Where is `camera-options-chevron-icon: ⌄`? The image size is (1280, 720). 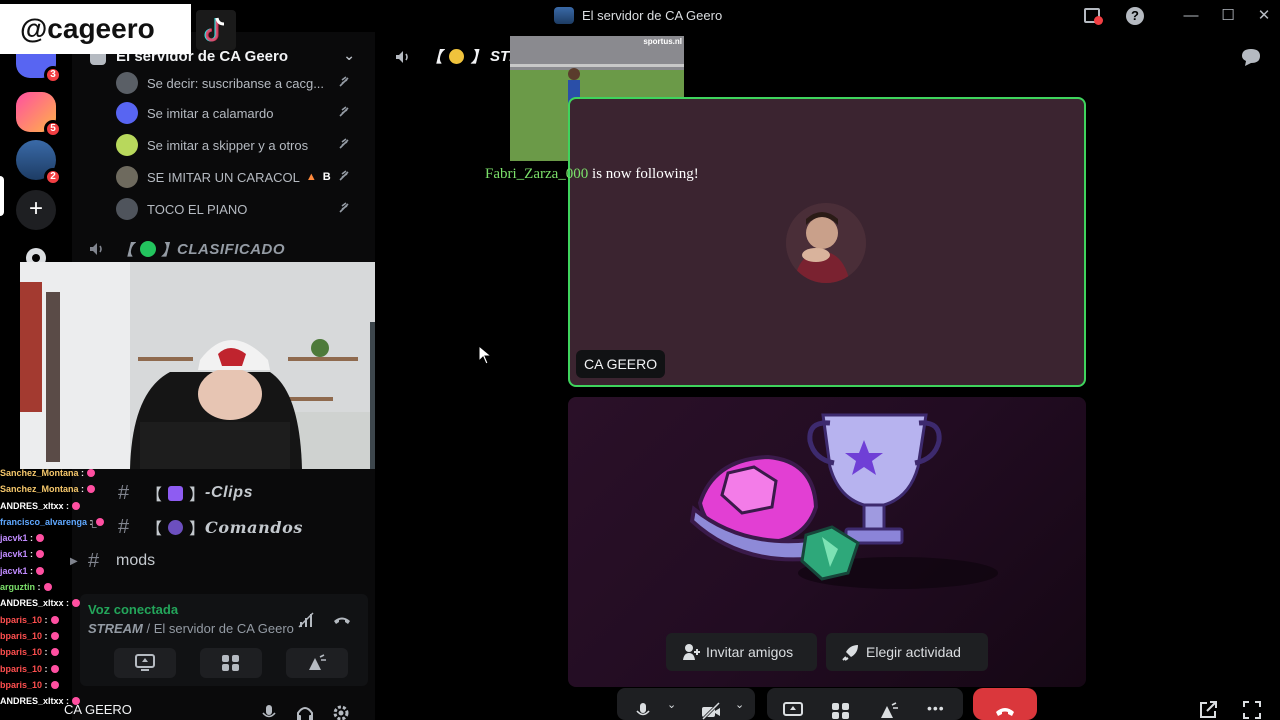
camera-options-chevron-icon: ⌄ is located at coordinates (739, 704).